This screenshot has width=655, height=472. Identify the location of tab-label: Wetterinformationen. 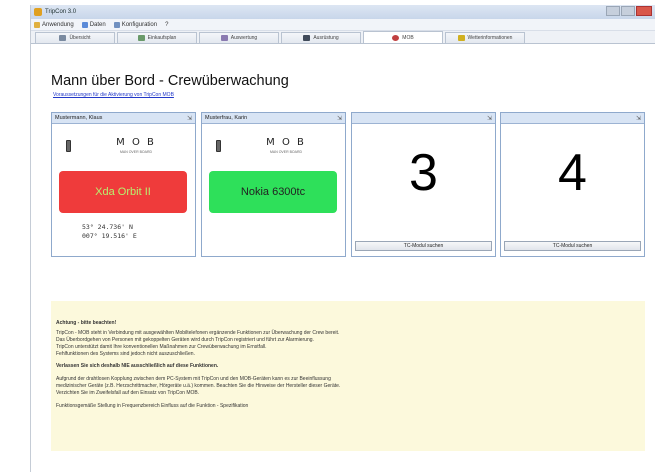
(490, 38).